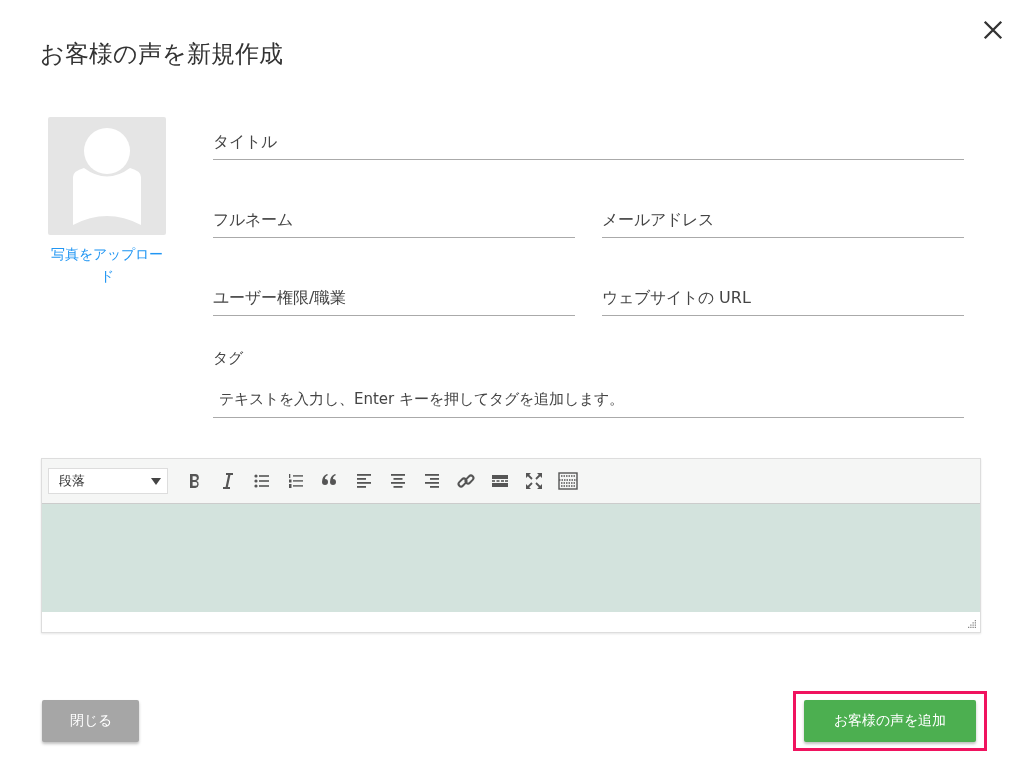 This screenshot has width=1024, height=777. I want to click on upload-photo-link: 写真をアップロード, so click(107, 265).